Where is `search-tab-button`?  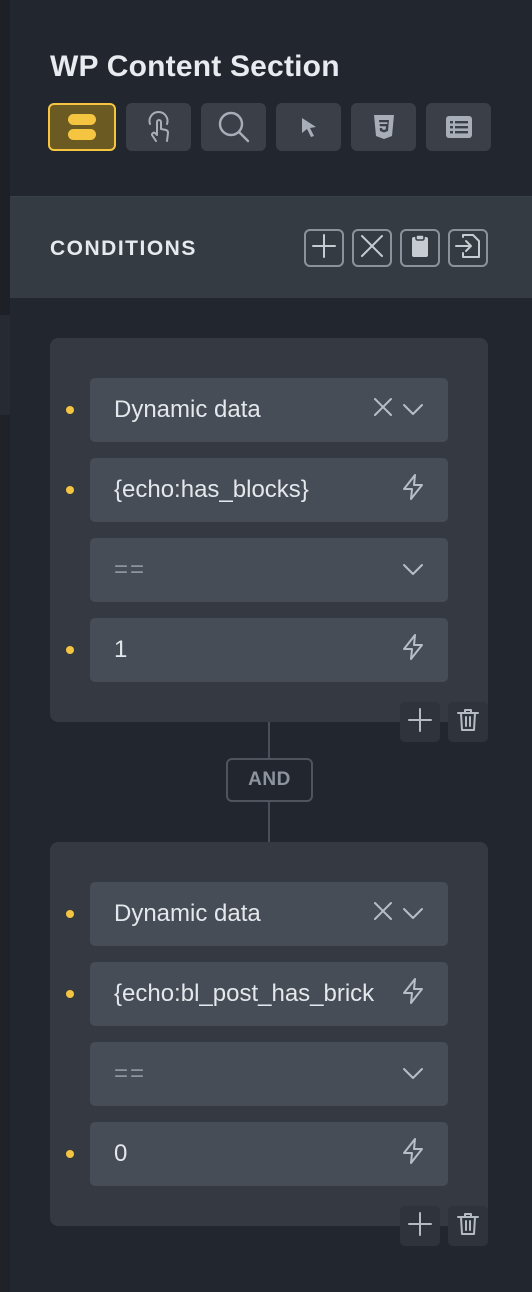
search-tab-button is located at coordinates (233, 127).